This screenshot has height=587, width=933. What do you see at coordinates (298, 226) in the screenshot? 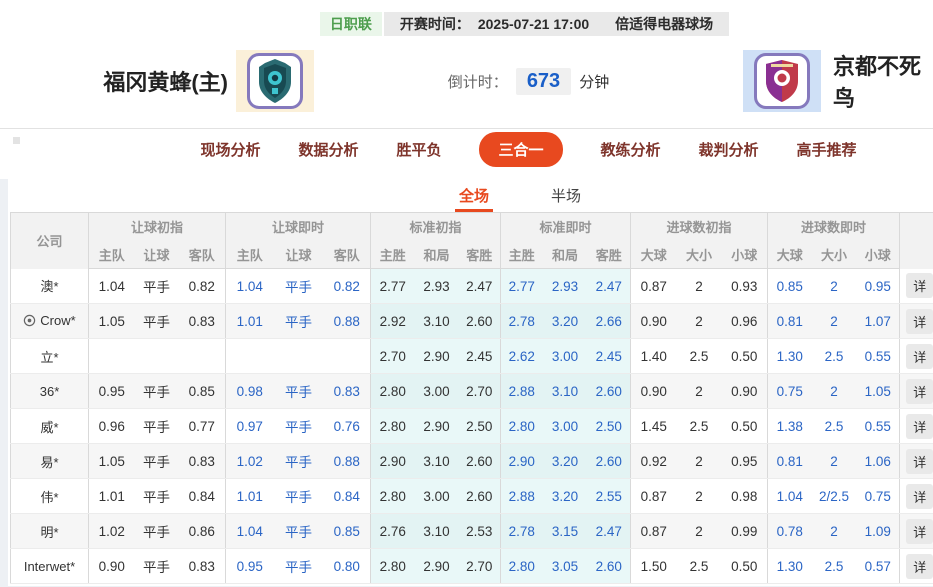
I see `group-header-1: 让球即时` at bounding box center [298, 226].